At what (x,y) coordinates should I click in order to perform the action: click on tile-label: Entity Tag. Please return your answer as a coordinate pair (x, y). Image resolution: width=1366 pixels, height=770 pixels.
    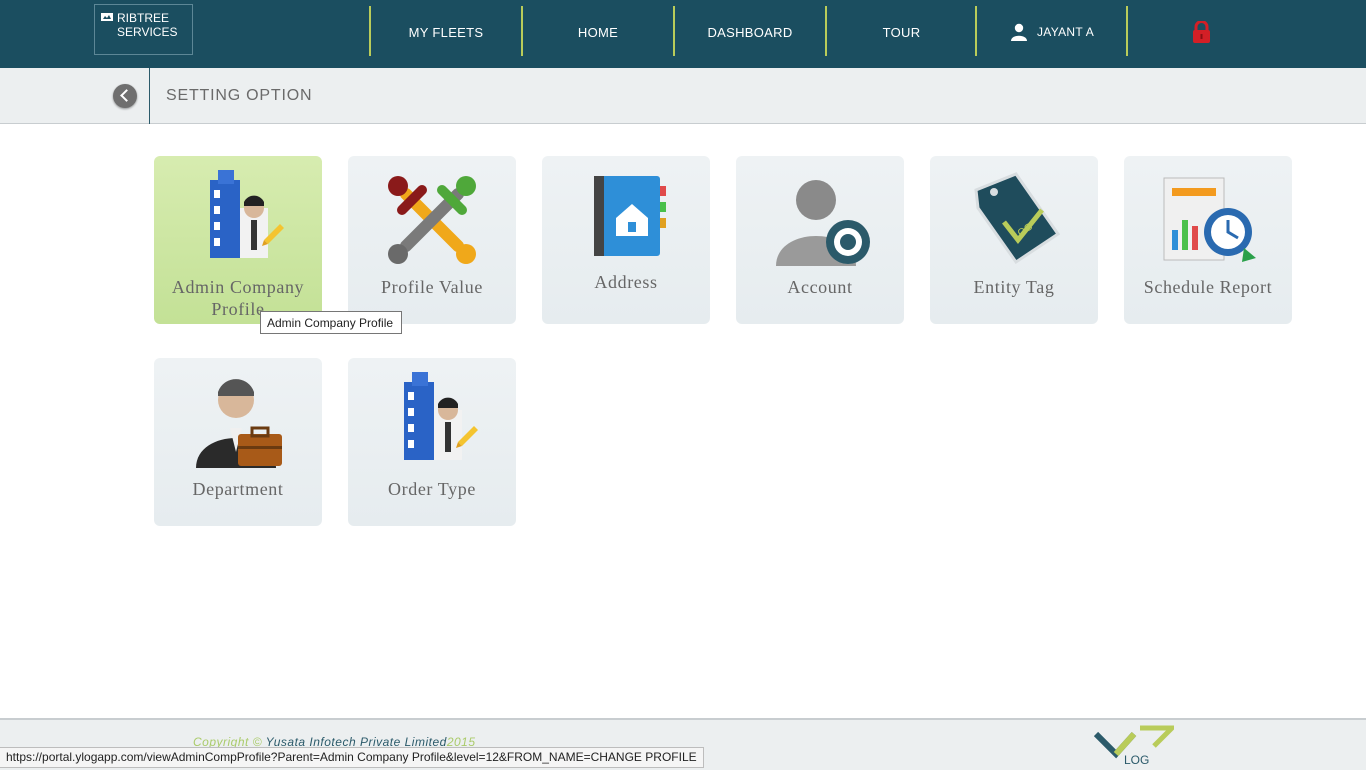
    Looking at the image, I should click on (1014, 287).